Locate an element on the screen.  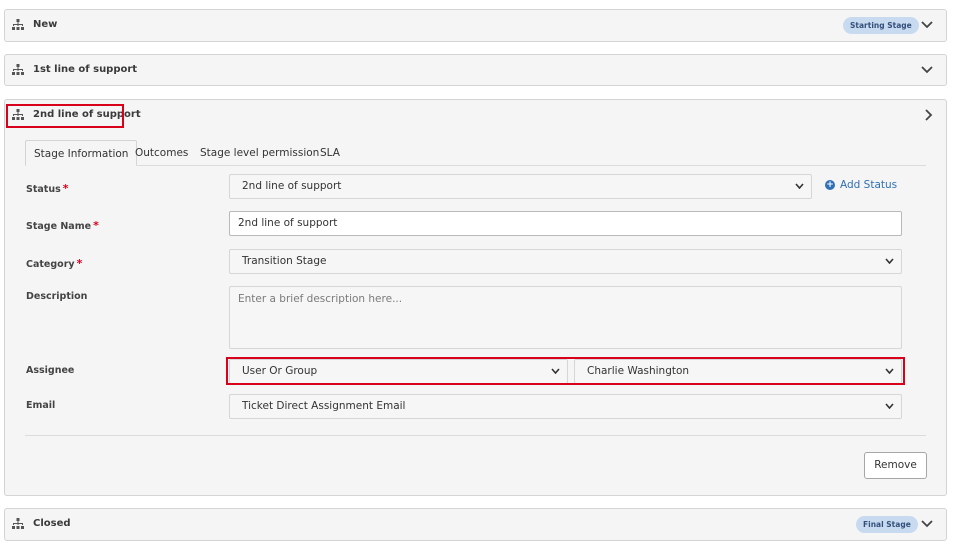
stage-header-new: New Starting Stage is located at coordinates (475, 25).